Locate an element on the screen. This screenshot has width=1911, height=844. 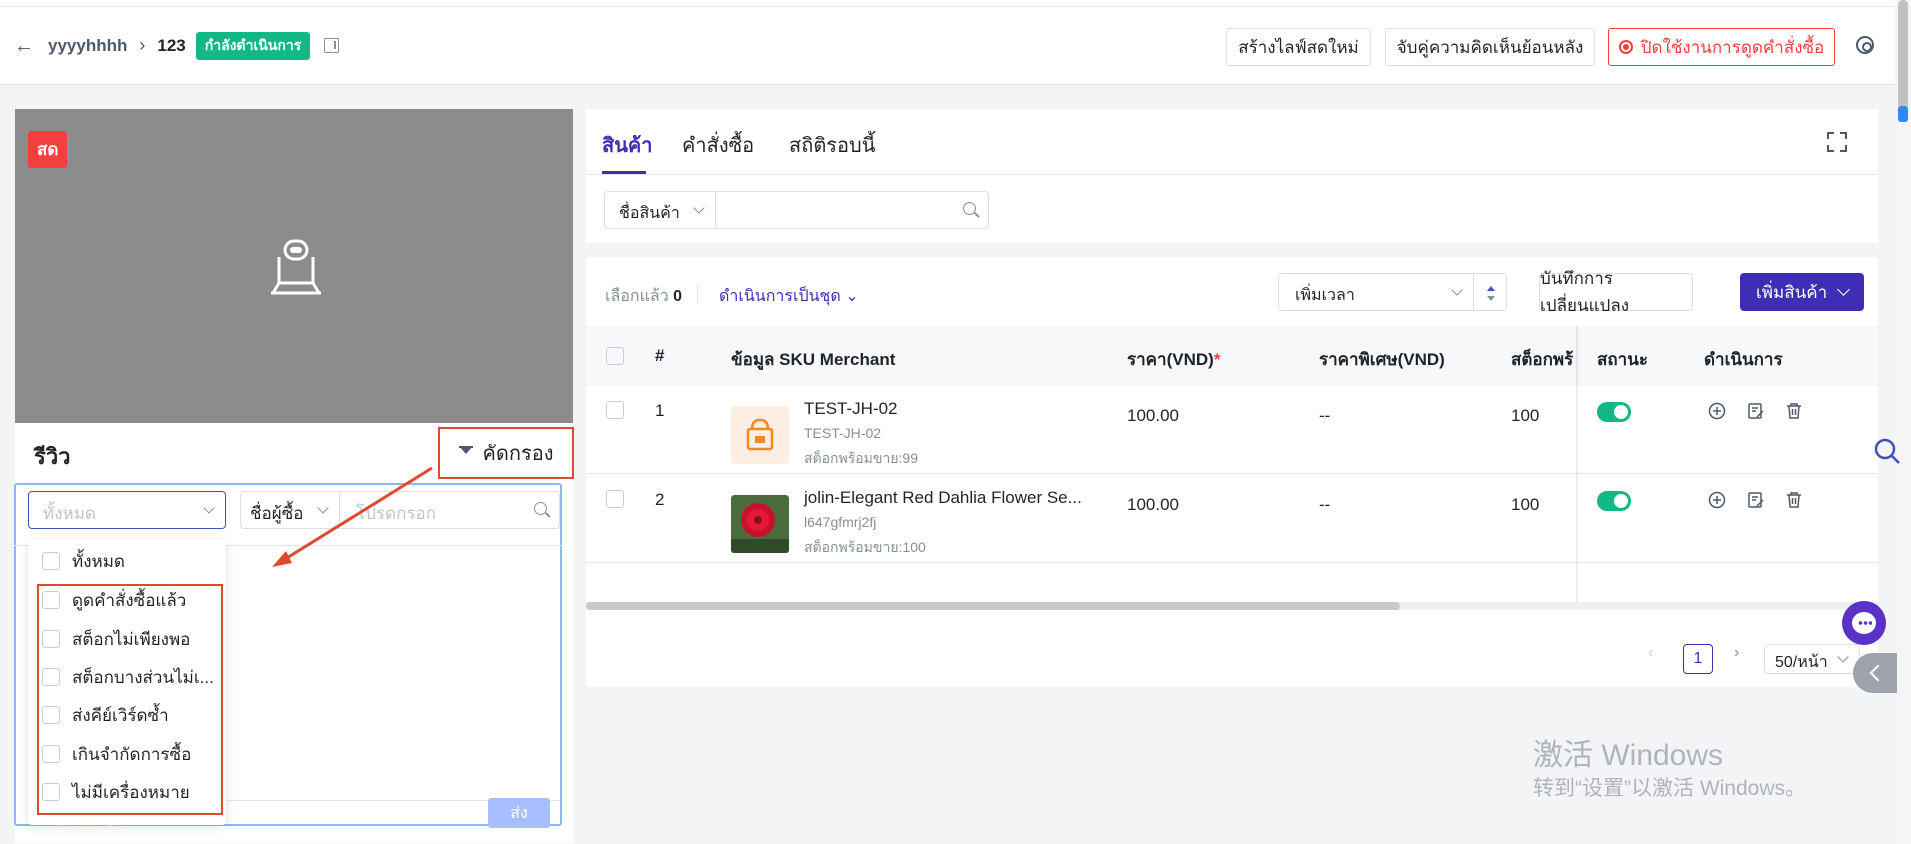
dropdown-option: ทั้งหมด is located at coordinates (83, 561).